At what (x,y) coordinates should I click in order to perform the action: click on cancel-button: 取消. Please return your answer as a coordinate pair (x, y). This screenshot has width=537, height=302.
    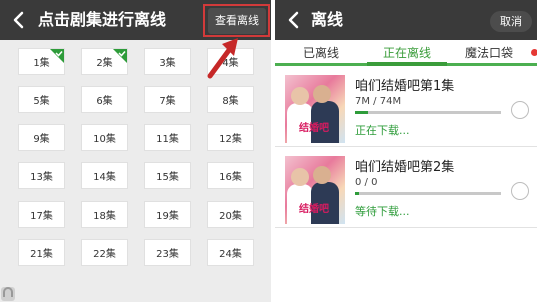
    Looking at the image, I should click on (511, 21).